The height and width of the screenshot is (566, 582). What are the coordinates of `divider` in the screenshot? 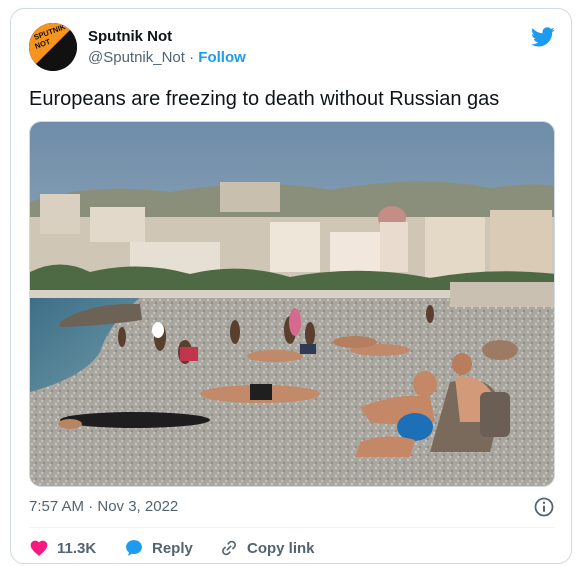 It's located at (292, 527).